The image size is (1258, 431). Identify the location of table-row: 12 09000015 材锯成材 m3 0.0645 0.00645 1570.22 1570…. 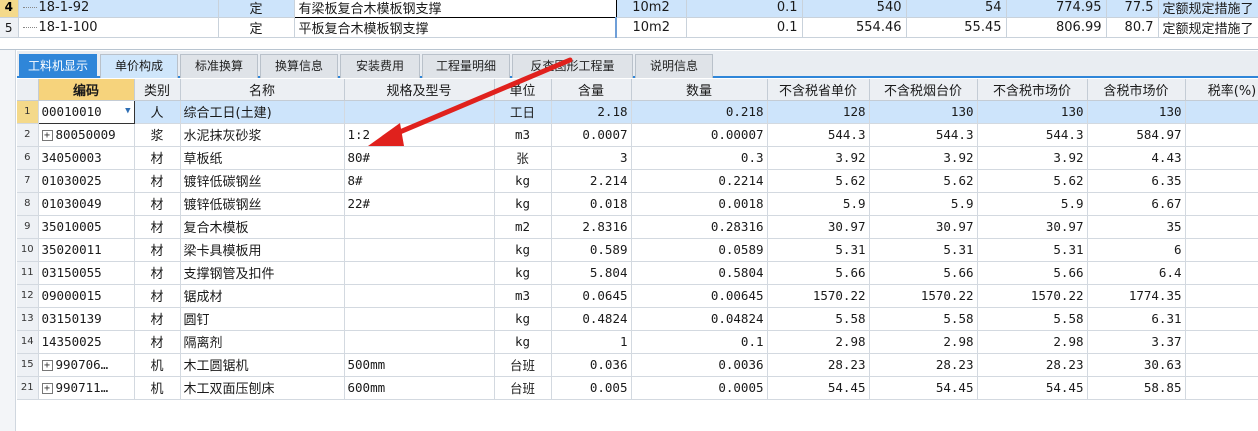
(637, 296).